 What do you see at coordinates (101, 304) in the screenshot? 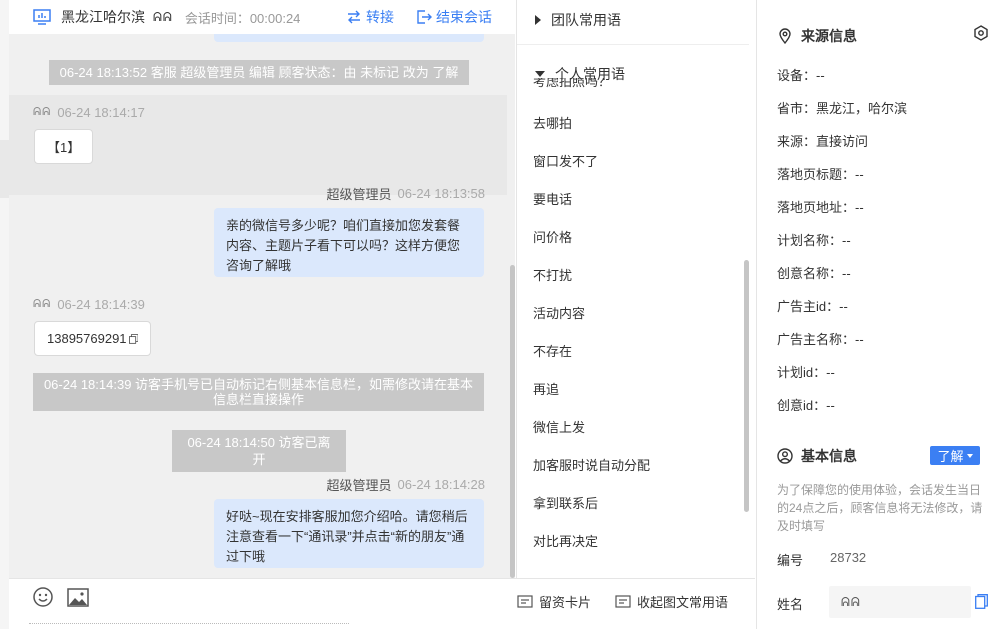
I see `message-time: 06-24 18:14:39` at bounding box center [101, 304].